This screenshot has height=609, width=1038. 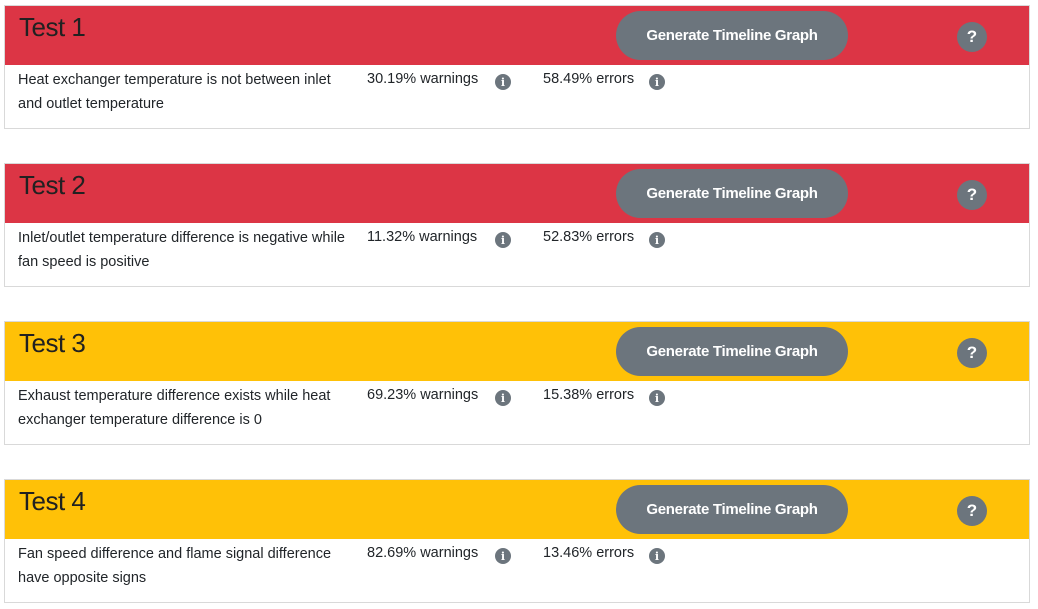 I want to click on errors-percentage: 58.49% errors, so click(x=589, y=79).